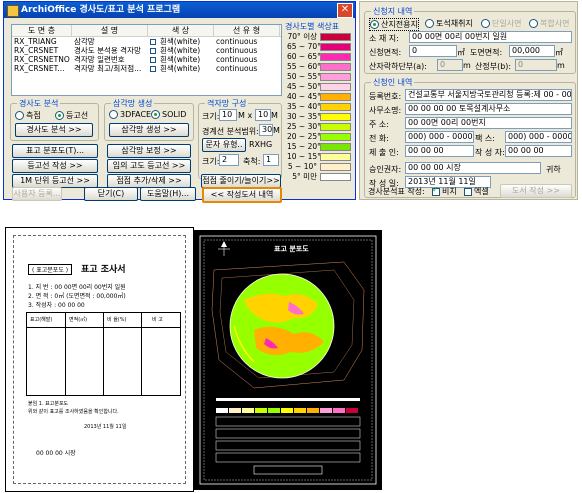  Describe the element at coordinates (345, 10) in the screenshot. I see `close-icon: ✕` at that location.